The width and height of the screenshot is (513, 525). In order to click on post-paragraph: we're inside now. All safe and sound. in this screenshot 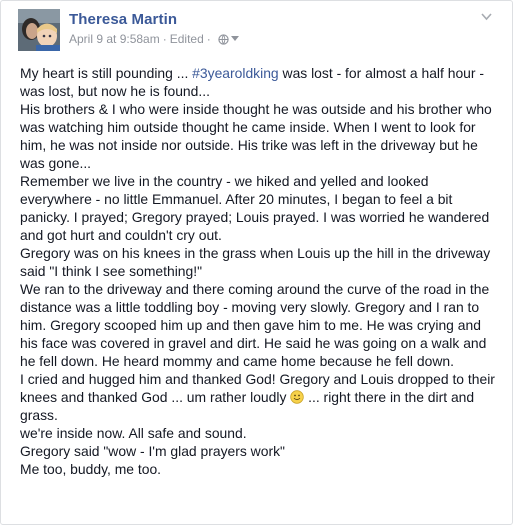, I will do `click(133, 433)`.